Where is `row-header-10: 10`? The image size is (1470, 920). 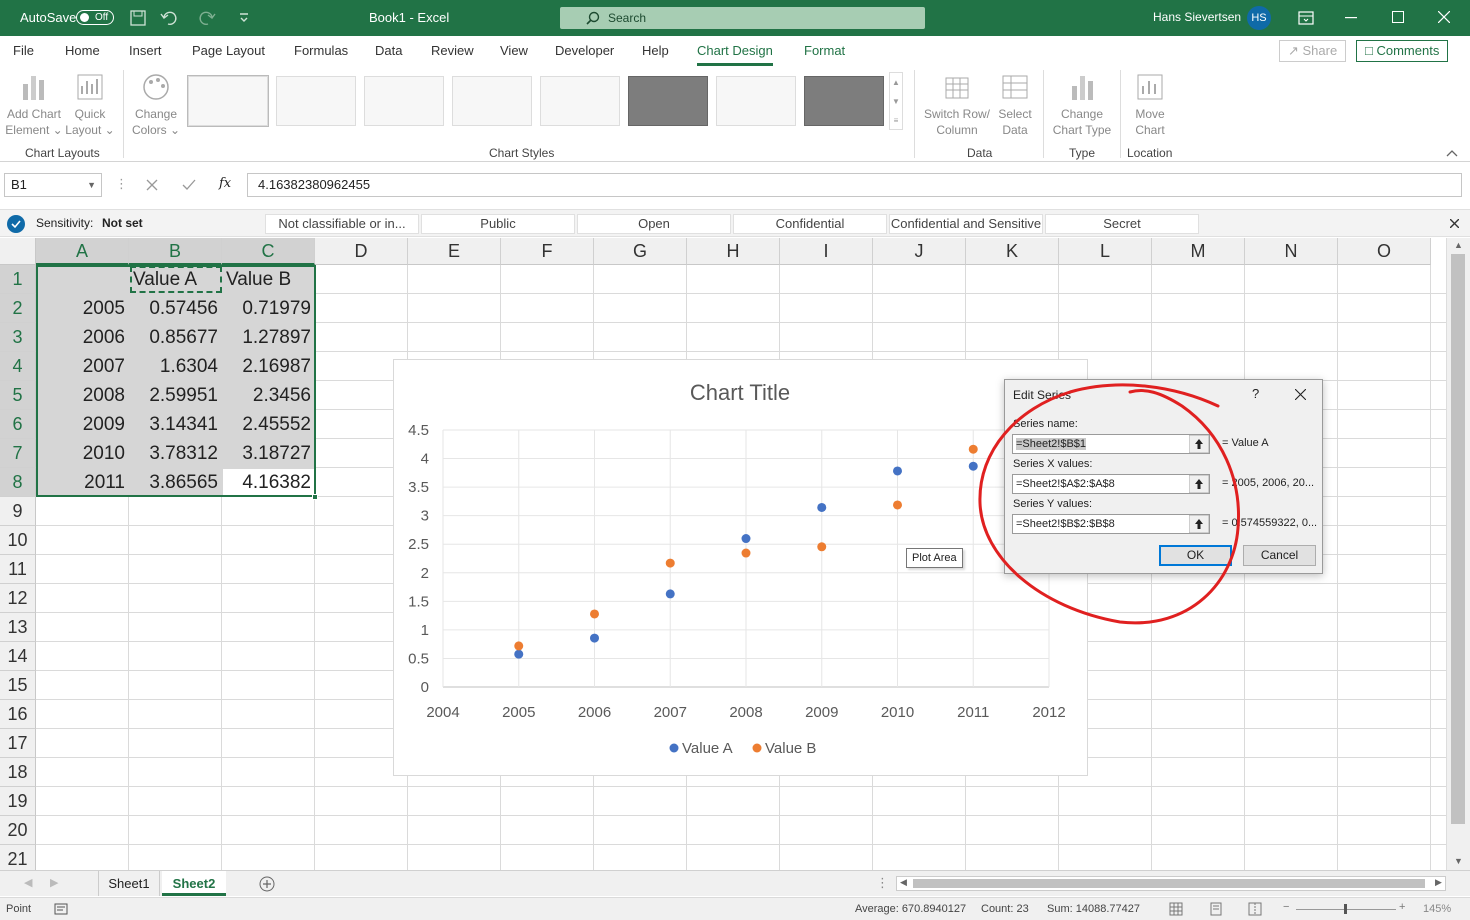
row-header-10: 10 is located at coordinates (18, 540).